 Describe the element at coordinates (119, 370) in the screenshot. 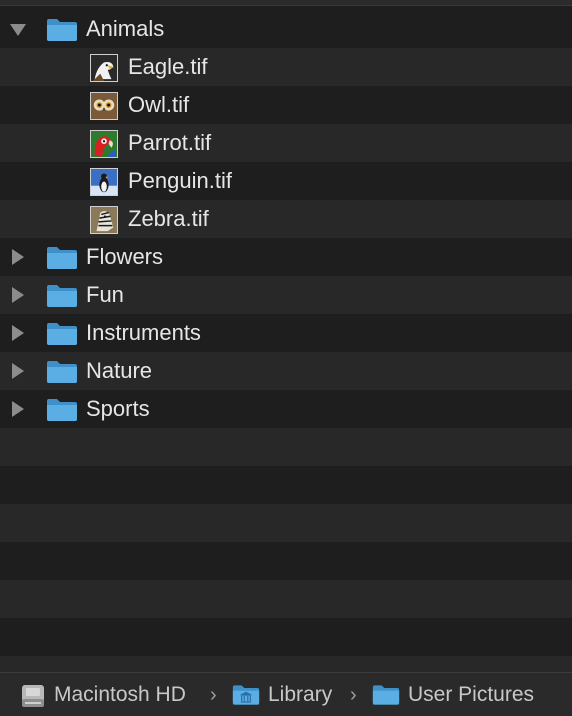

I see `folder-label: Nature` at that location.